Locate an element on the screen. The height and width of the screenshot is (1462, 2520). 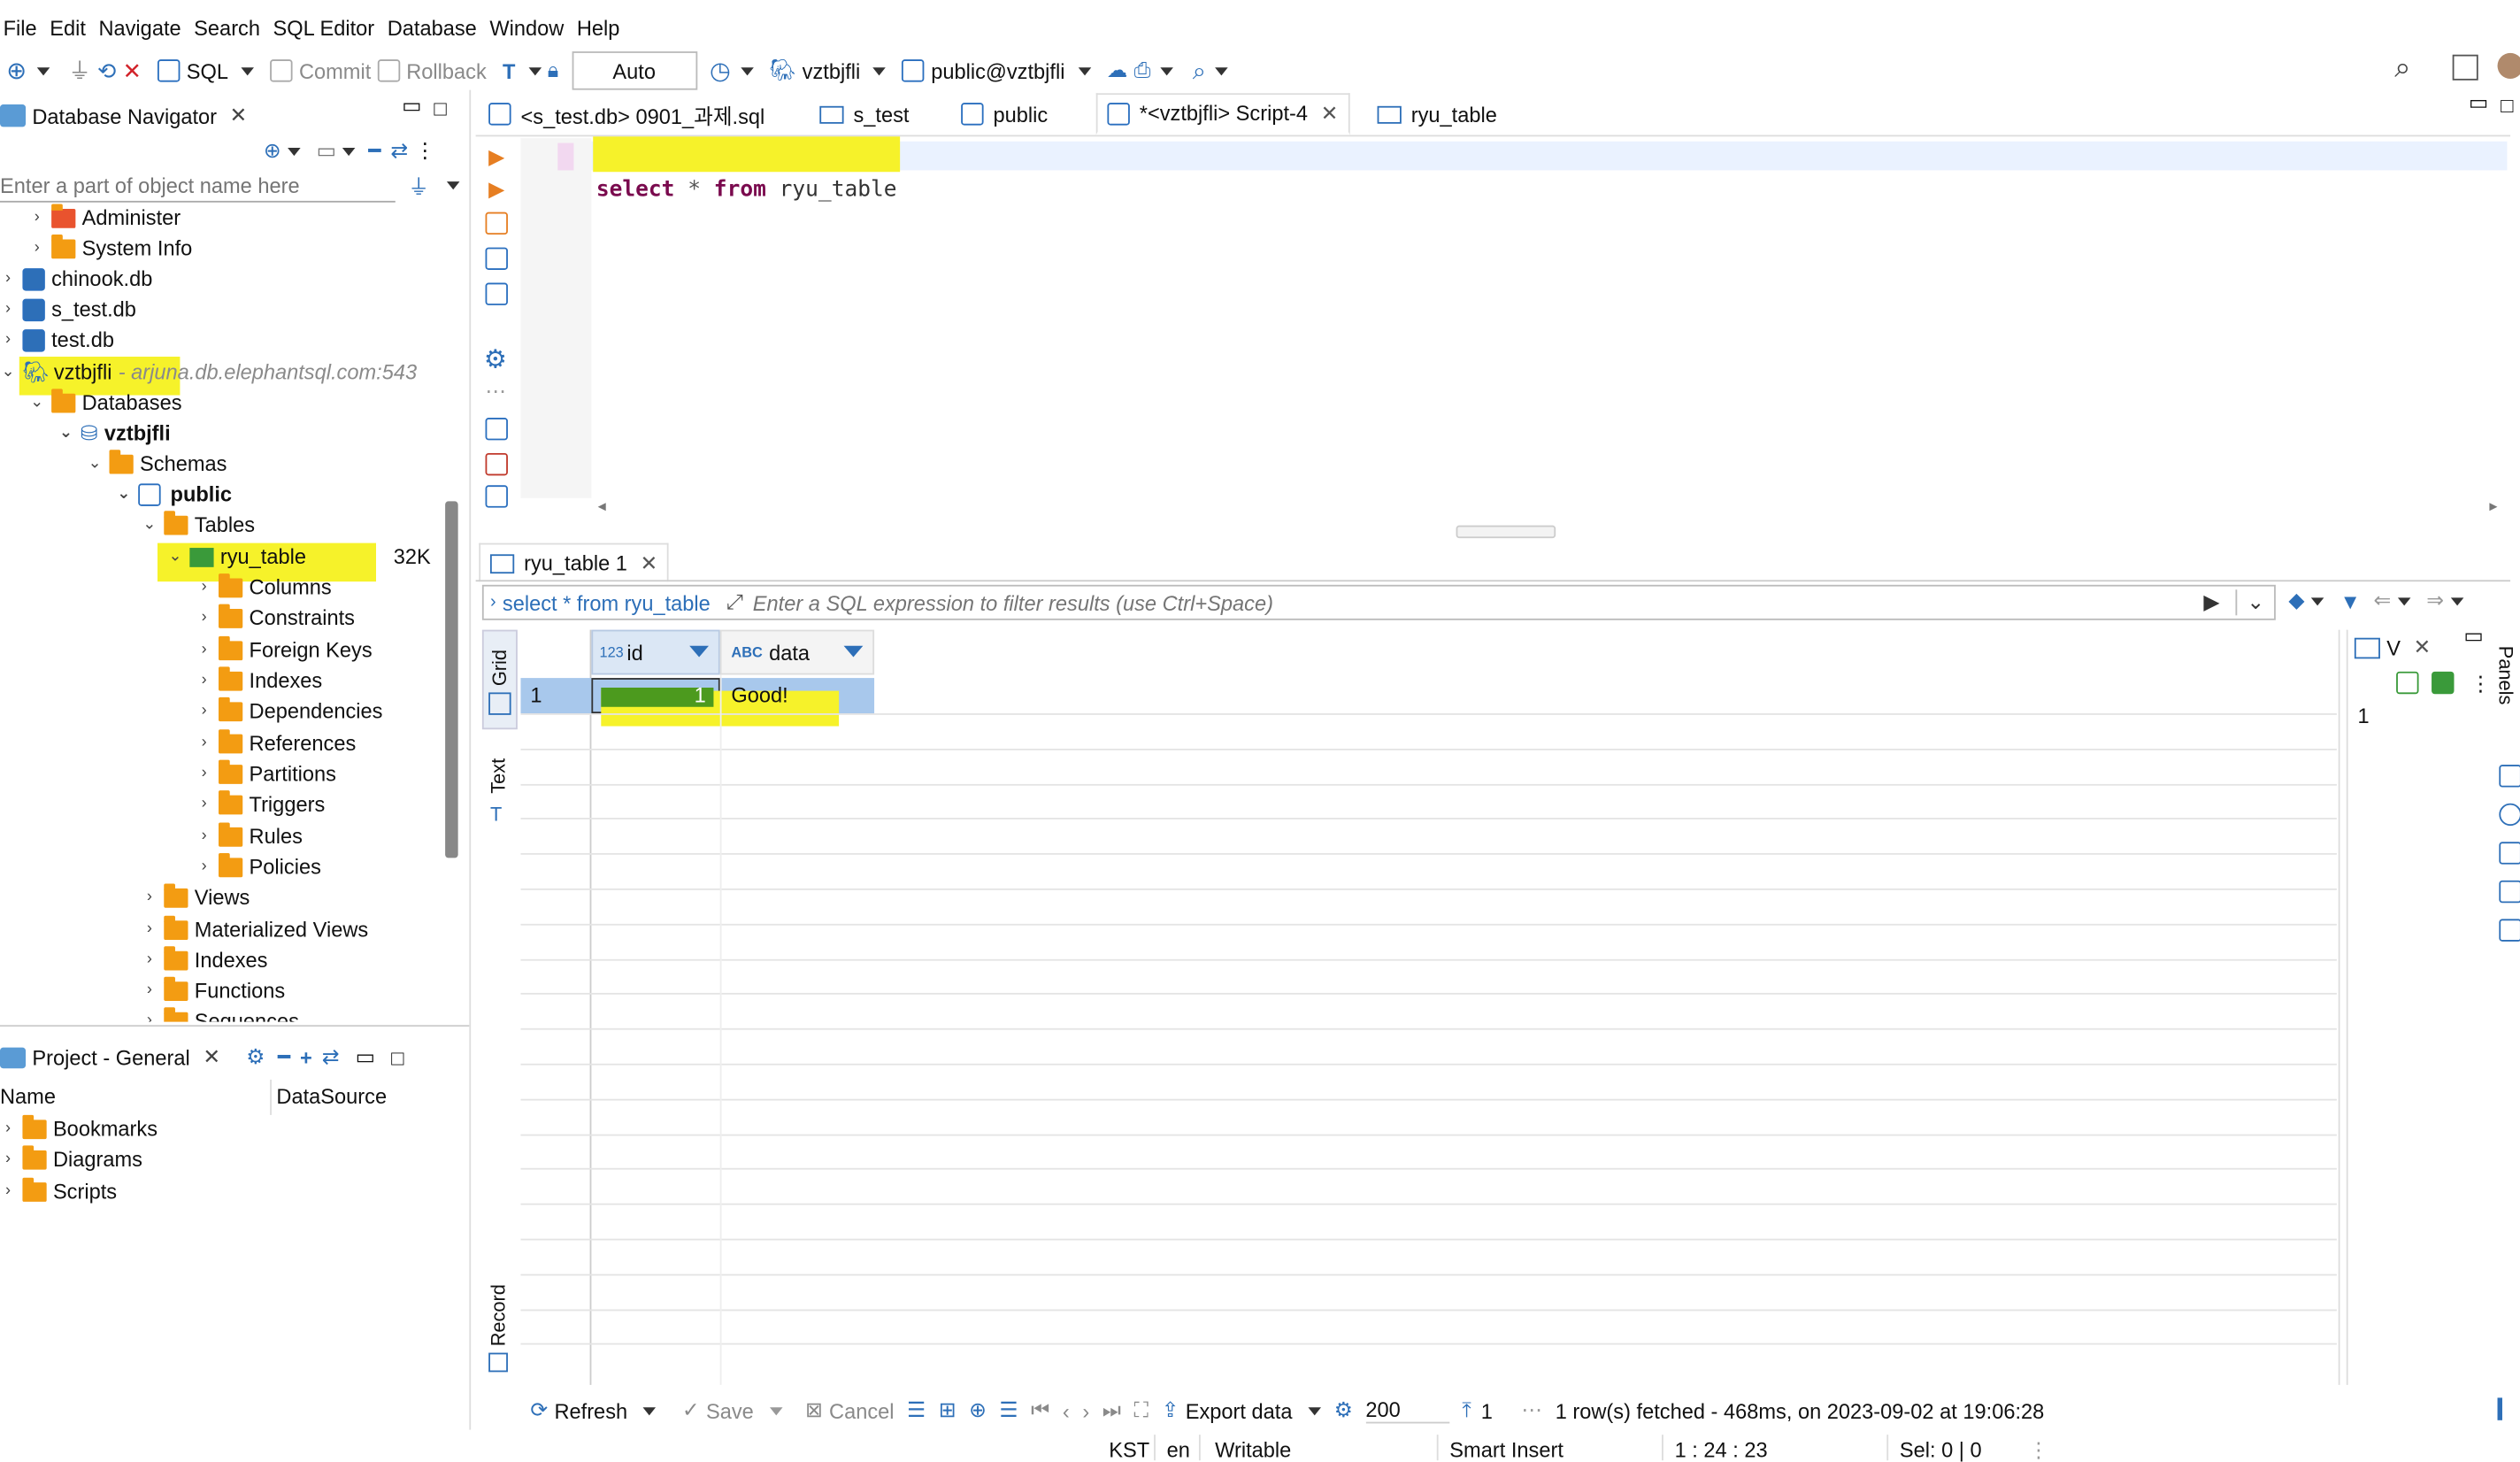
tree-item-administer: › Administer is located at coordinates (105, 218).